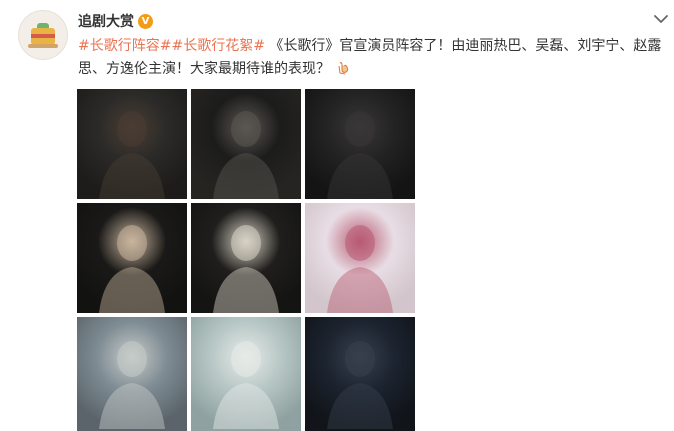 Image resolution: width=674 pixels, height=431 pixels. Describe the element at coordinates (661, 19) in the screenshot. I see `chevron-down-icon` at that location.